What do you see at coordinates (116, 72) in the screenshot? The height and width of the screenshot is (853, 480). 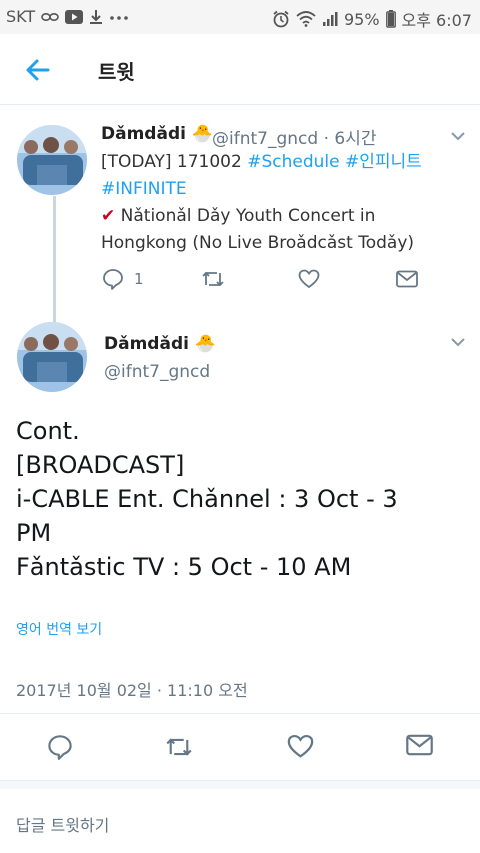 I see `page-title: 트윗` at bounding box center [116, 72].